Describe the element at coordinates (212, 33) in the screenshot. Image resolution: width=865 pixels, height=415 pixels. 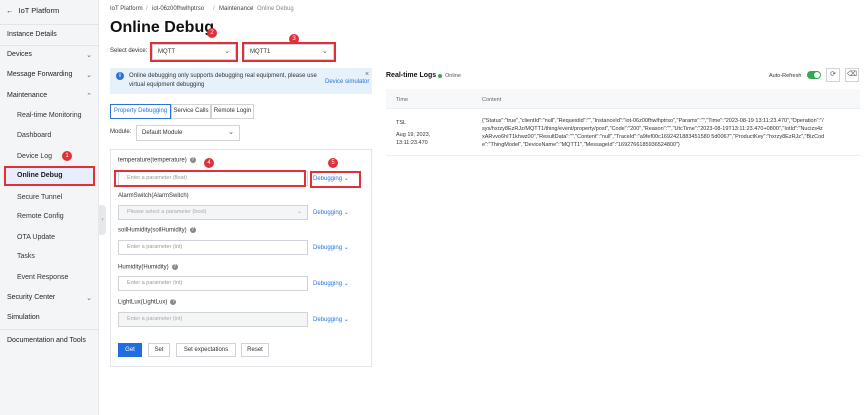
I see `annotation-badge: 2` at that location.